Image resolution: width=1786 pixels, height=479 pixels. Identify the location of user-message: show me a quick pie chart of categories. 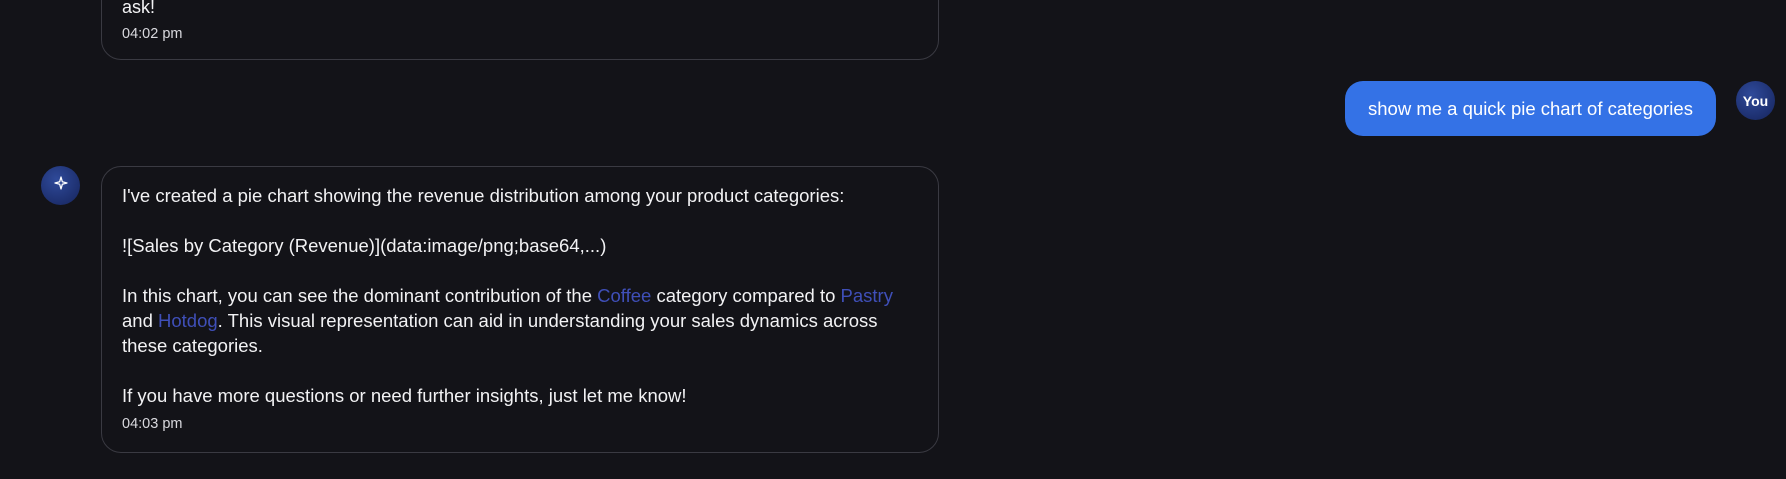
(1530, 108).